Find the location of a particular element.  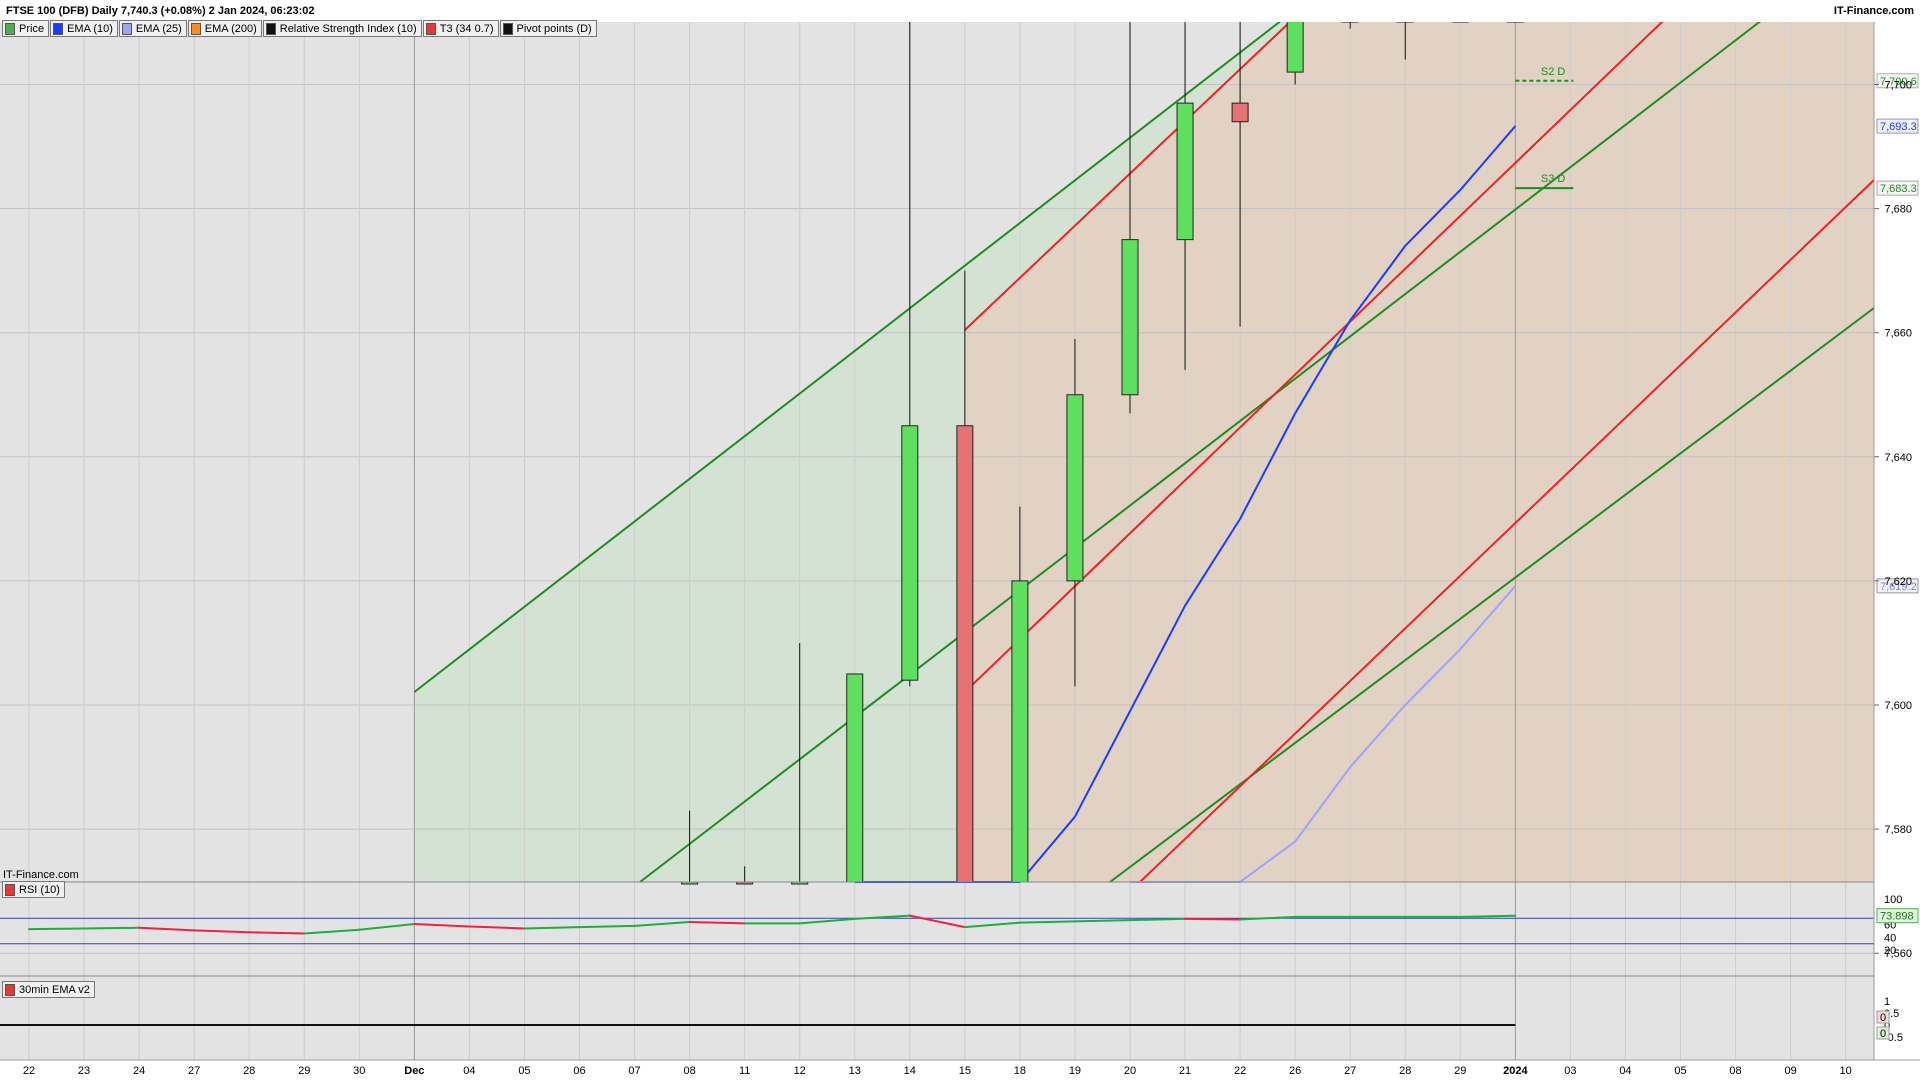

y-tick-label: 7,680 is located at coordinates (1898, 210).